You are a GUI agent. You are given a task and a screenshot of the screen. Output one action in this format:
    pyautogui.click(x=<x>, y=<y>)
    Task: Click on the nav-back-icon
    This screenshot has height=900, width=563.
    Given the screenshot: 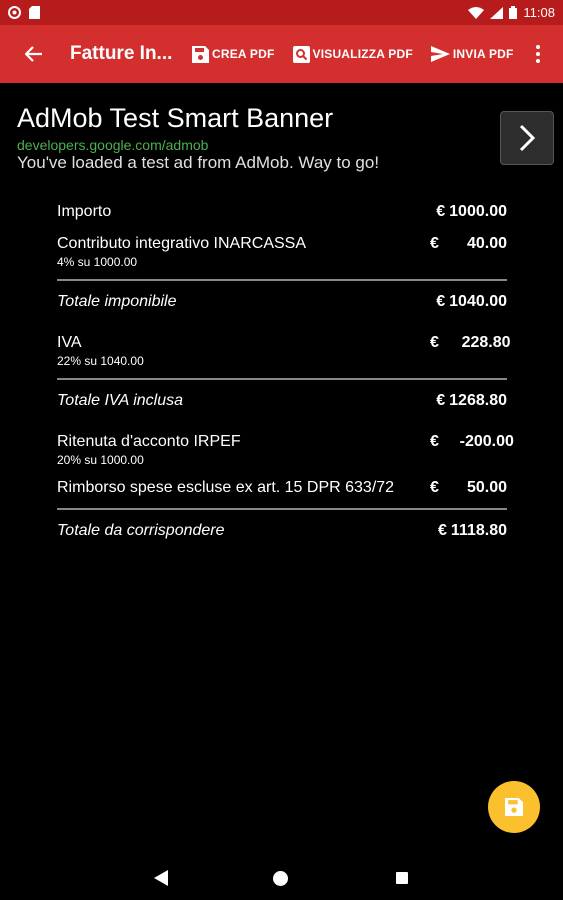 What is the action you would take?
    pyautogui.click(x=161, y=878)
    